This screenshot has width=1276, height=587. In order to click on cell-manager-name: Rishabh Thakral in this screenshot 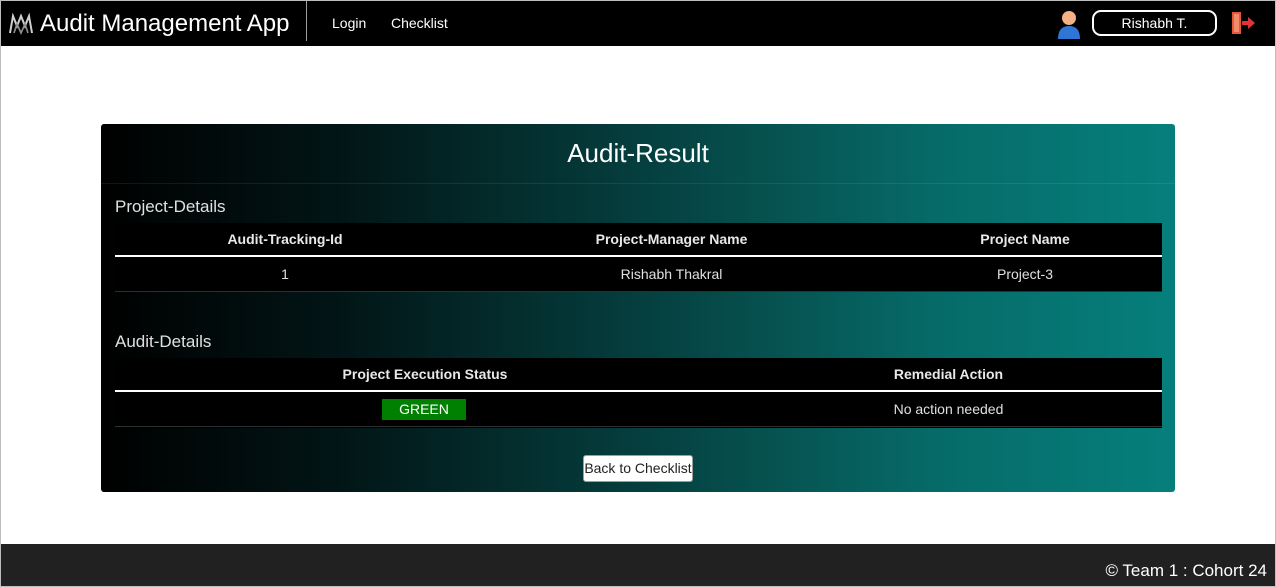, I will do `click(671, 274)`.